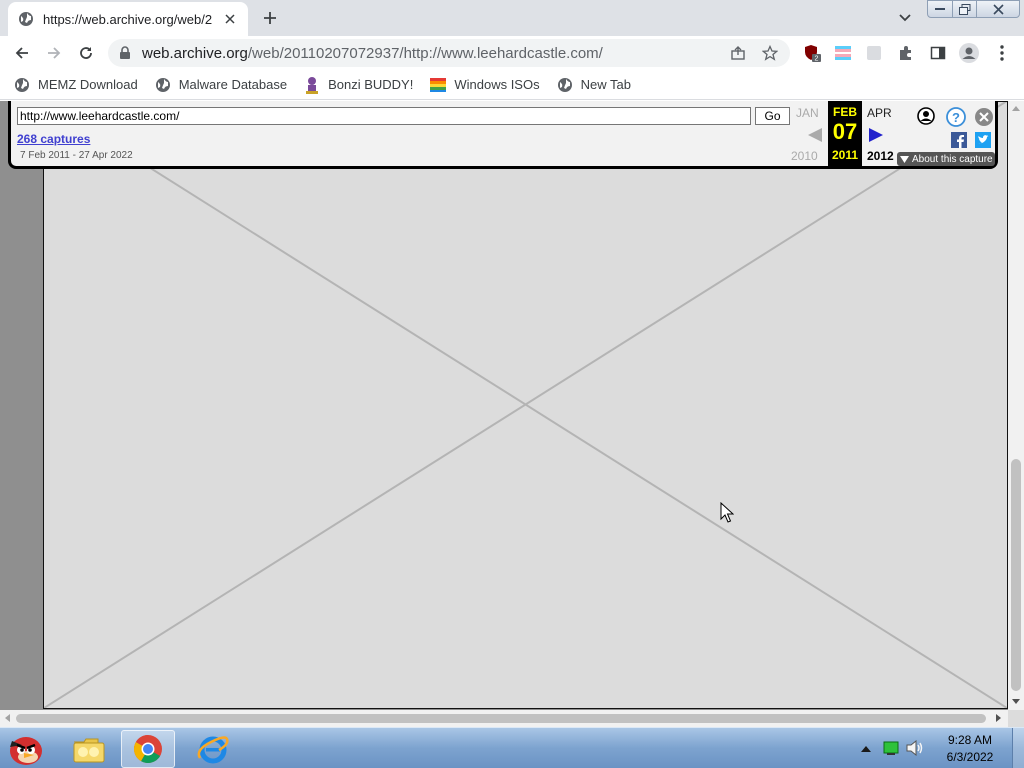 This screenshot has height=768, width=1024. I want to click on tab-search-chevron-icon, so click(905, 18).